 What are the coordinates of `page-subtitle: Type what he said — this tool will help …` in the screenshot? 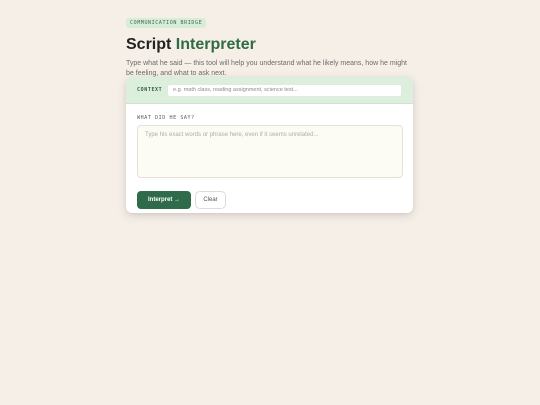 It's located at (266, 68).